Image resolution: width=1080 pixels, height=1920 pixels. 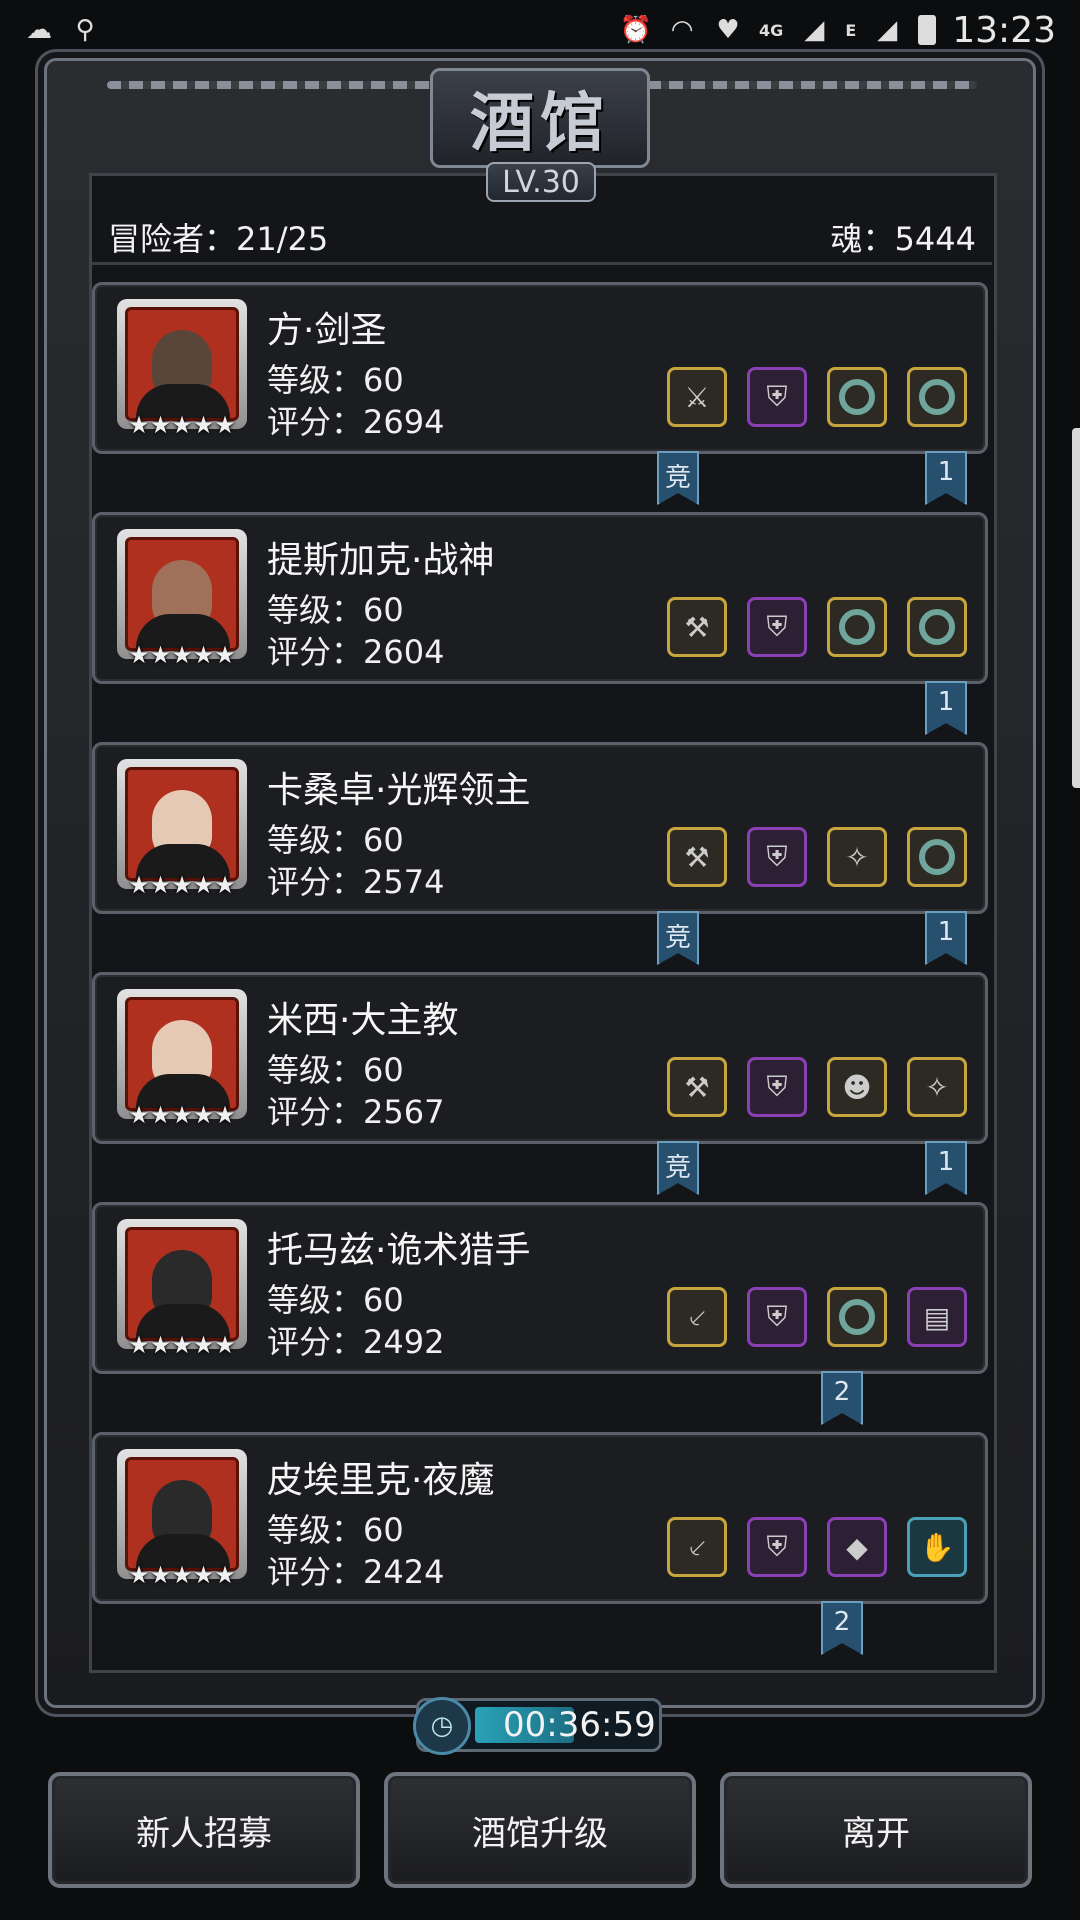 I want to click on tavern-level-badge: LV.30, so click(x=541, y=182).